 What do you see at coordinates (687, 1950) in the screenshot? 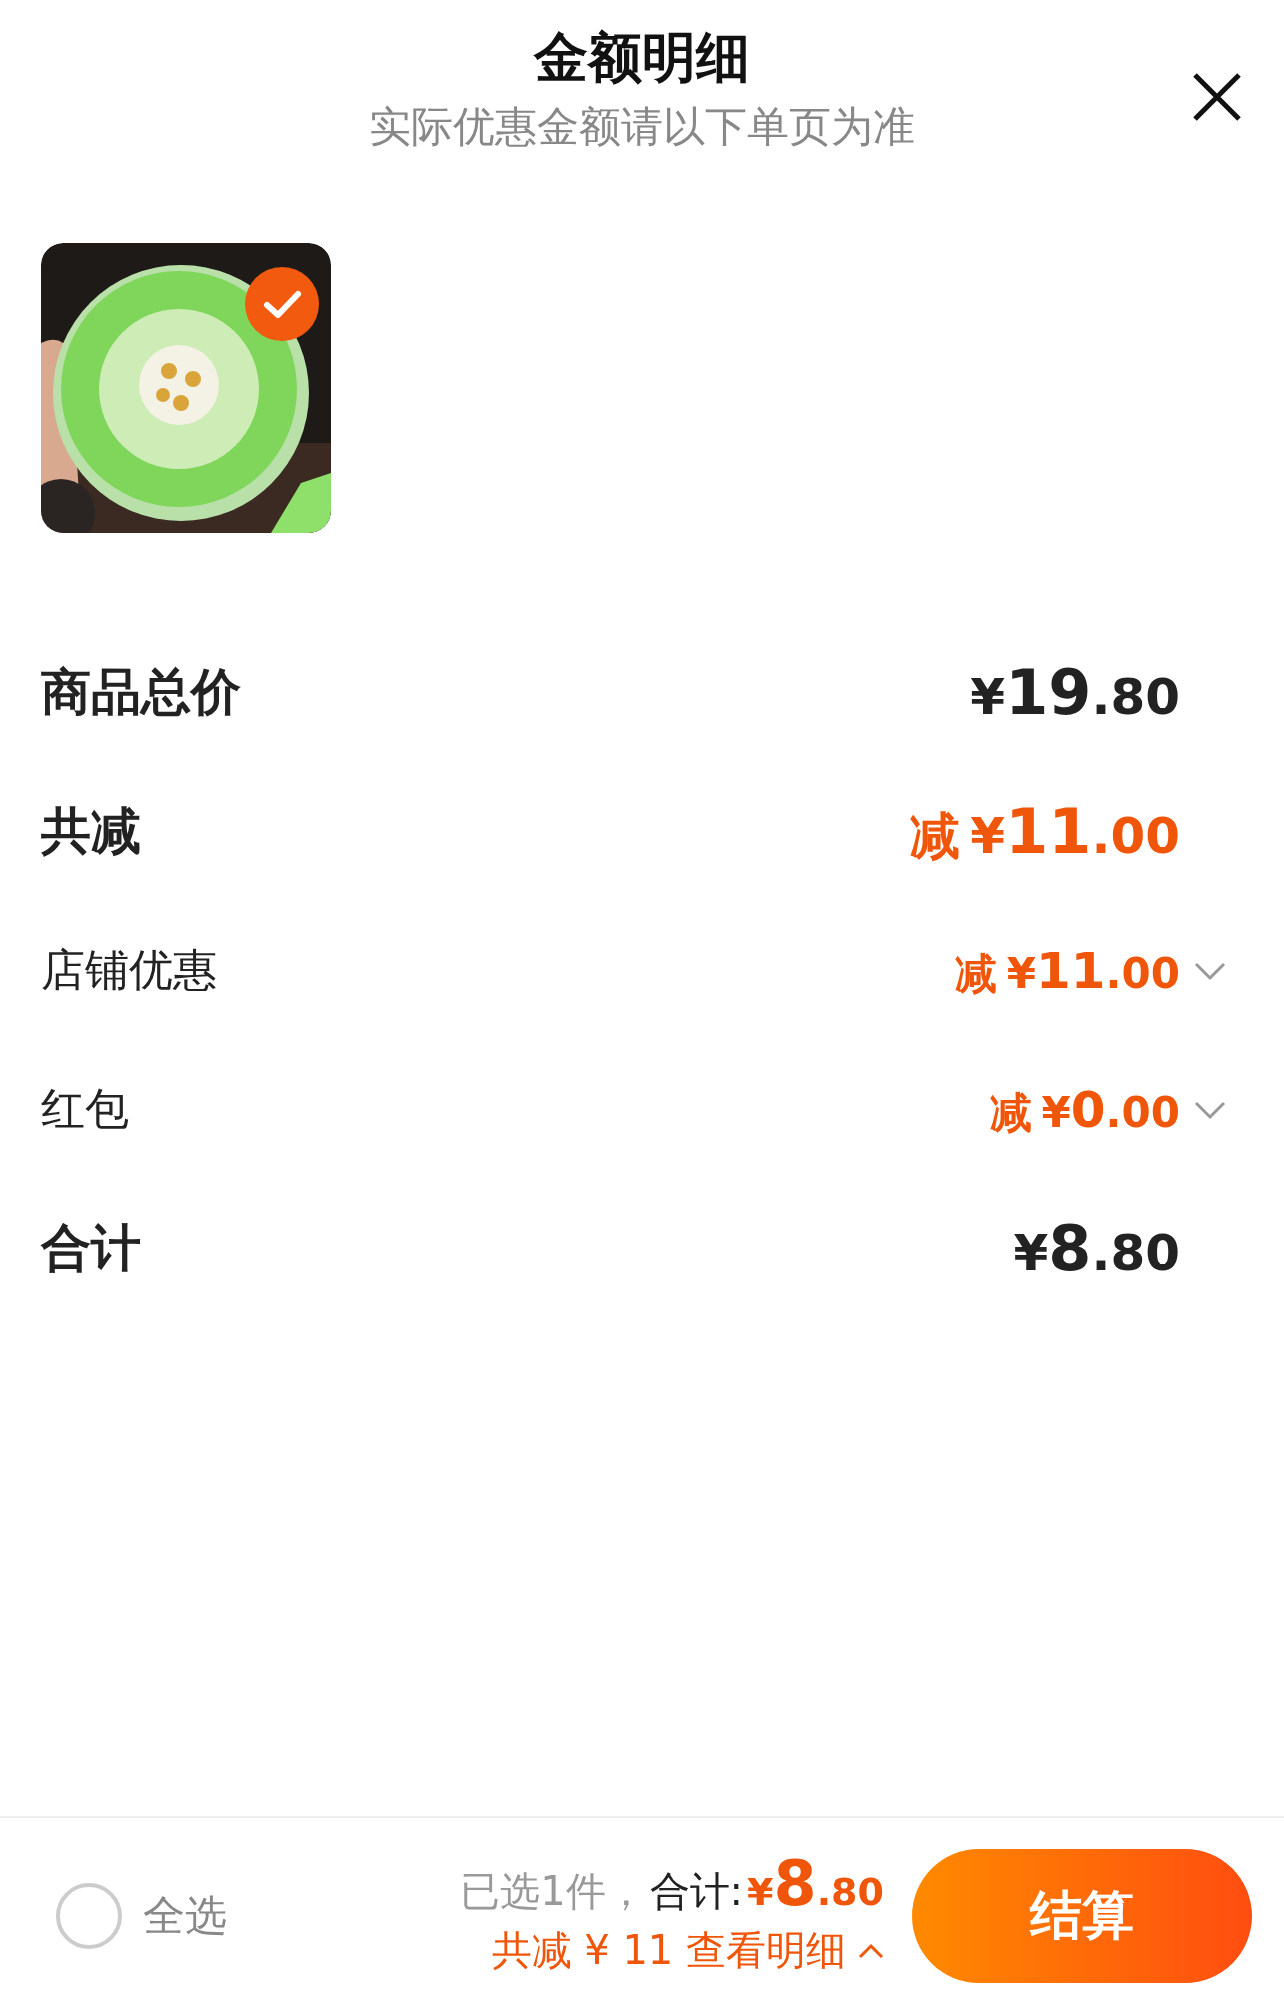
I see `view-details-link: 共减 ¥ 11 查看明细` at bounding box center [687, 1950].